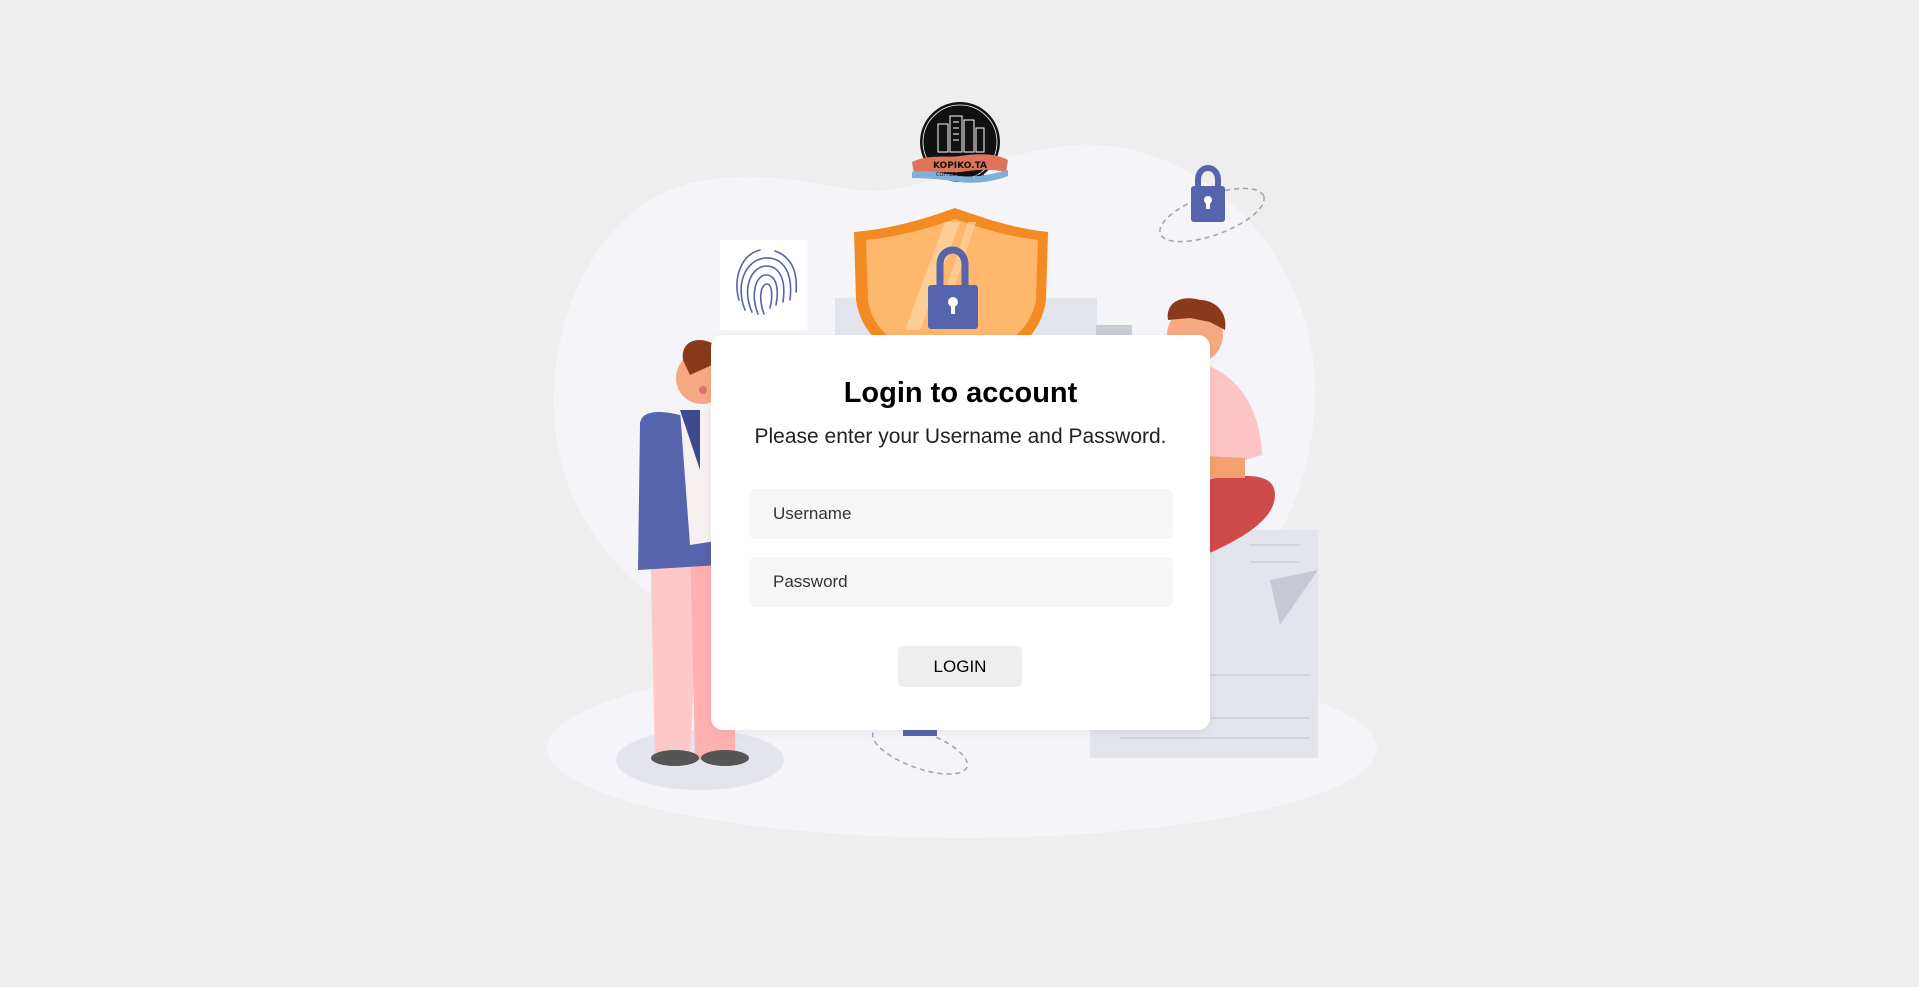 This screenshot has width=1919, height=987. Describe the element at coordinates (960, 436) in the screenshot. I see `login-instructions: Please enter your Username and Password.` at that location.